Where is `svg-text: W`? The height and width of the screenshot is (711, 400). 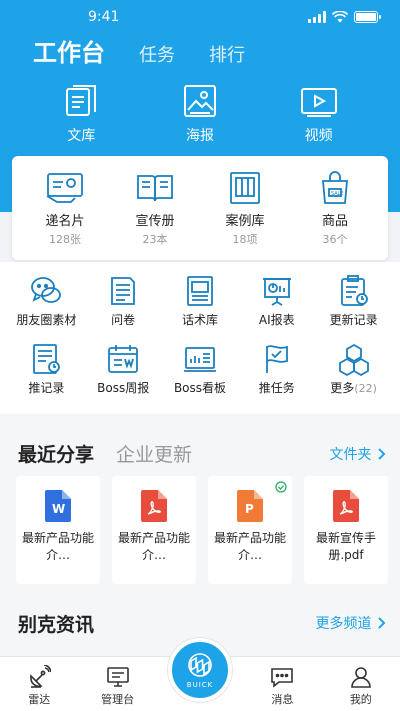
svg-text: W is located at coordinates (58, 509).